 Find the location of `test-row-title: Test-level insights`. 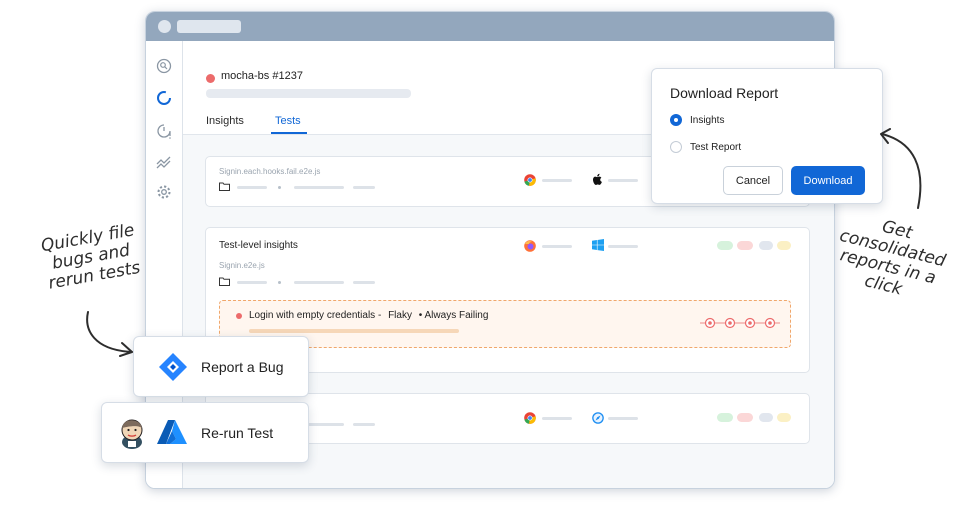

test-row-title: Test-level insights is located at coordinates (258, 245).